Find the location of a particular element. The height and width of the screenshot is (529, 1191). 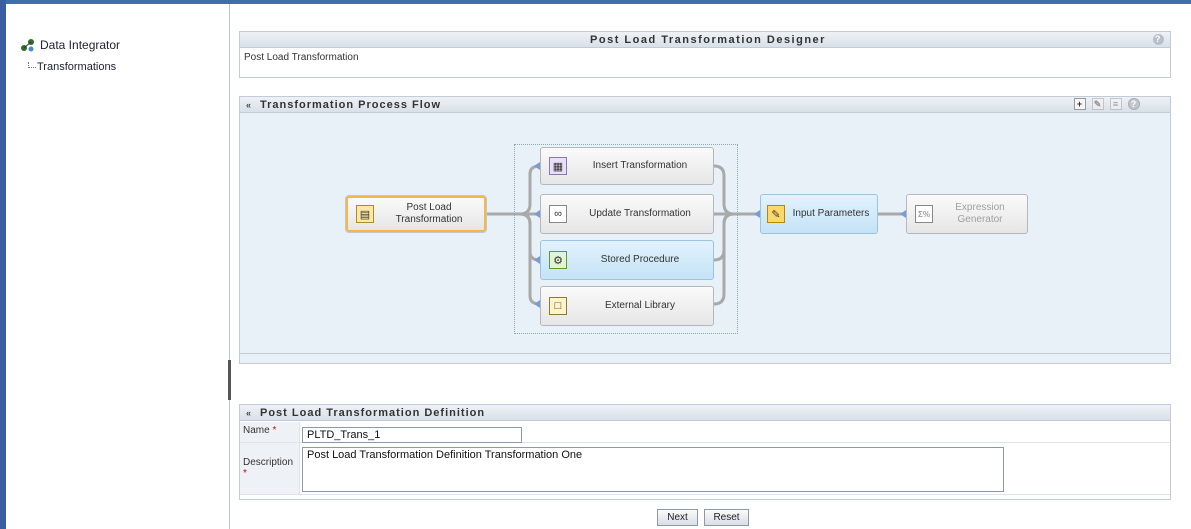

description-label: Description * is located at coordinates (270, 468).